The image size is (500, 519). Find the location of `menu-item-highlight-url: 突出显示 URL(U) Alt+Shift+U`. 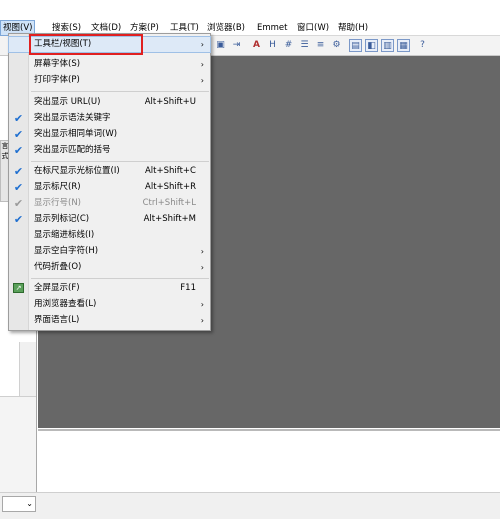

menu-item-highlight-url: 突出显示 URL(U) Alt+Shift+U is located at coordinates (109, 102).